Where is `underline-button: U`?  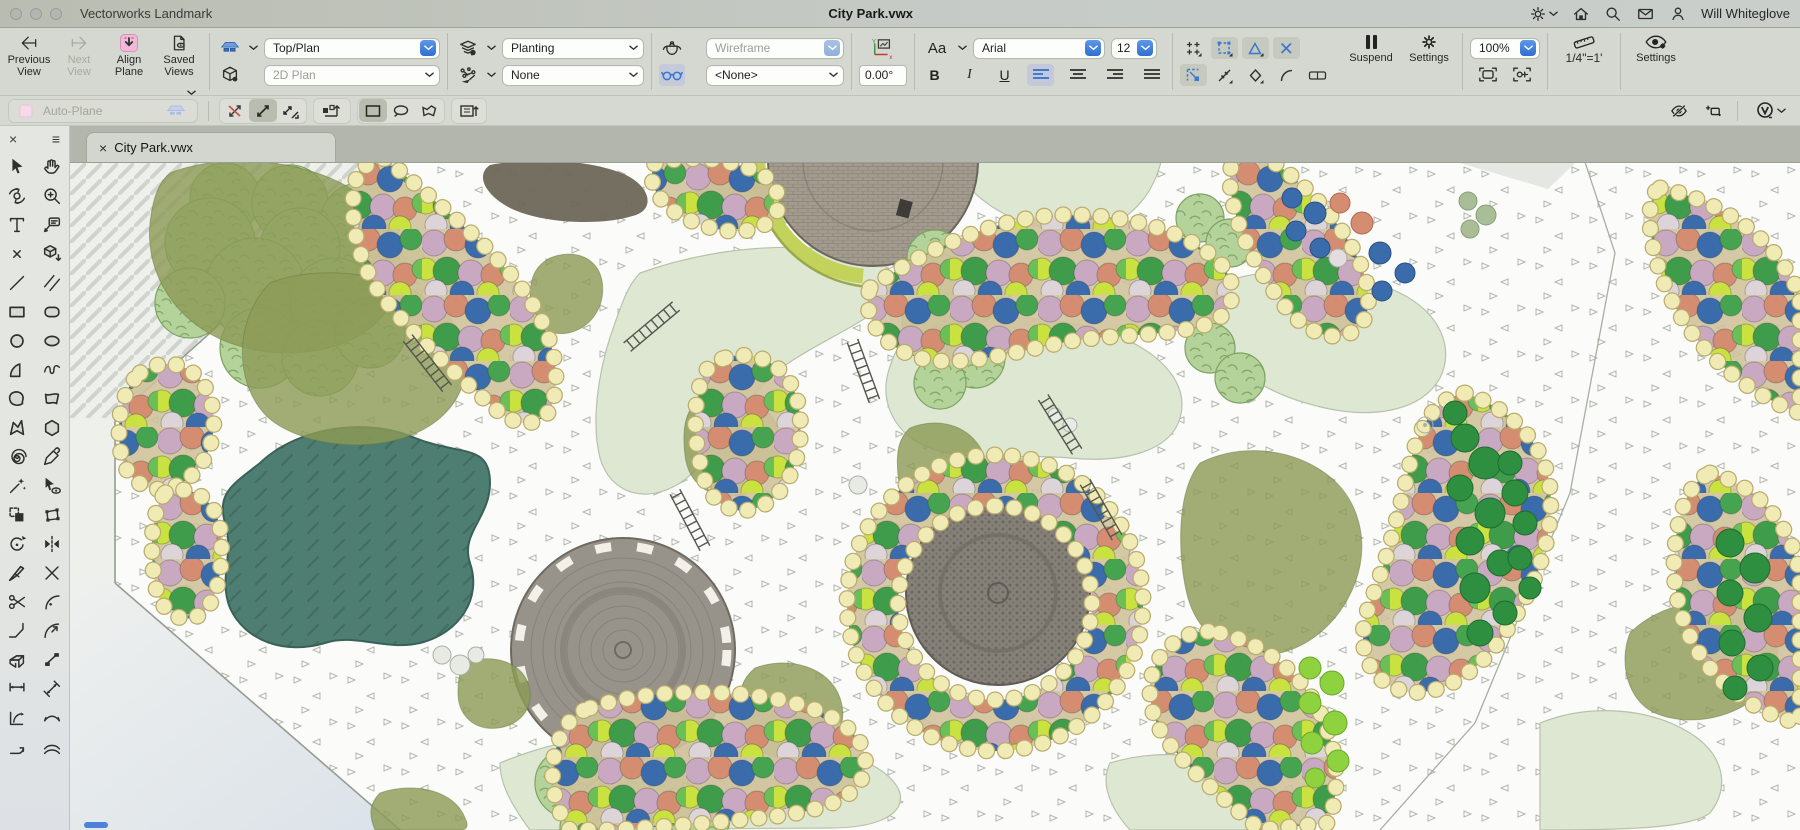 underline-button: U is located at coordinates (1004, 75).